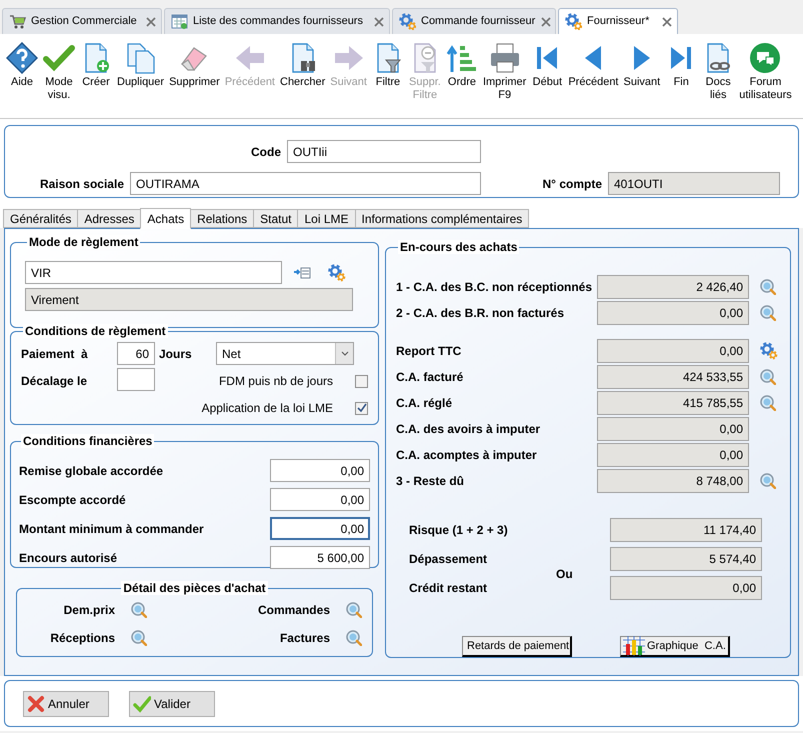 The height and width of the screenshot is (733, 803). Describe the element at coordinates (681, 65) in the screenshot. I see `toolbar-button: Fin` at that location.